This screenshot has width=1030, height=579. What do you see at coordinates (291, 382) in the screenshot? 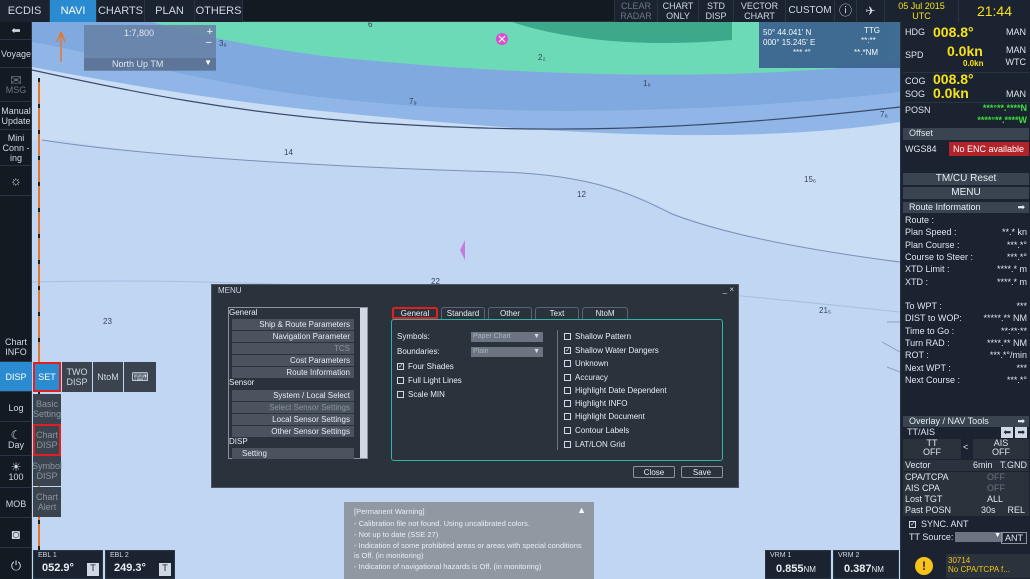
I see `category-sensor: Sensor` at bounding box center [291, 382].